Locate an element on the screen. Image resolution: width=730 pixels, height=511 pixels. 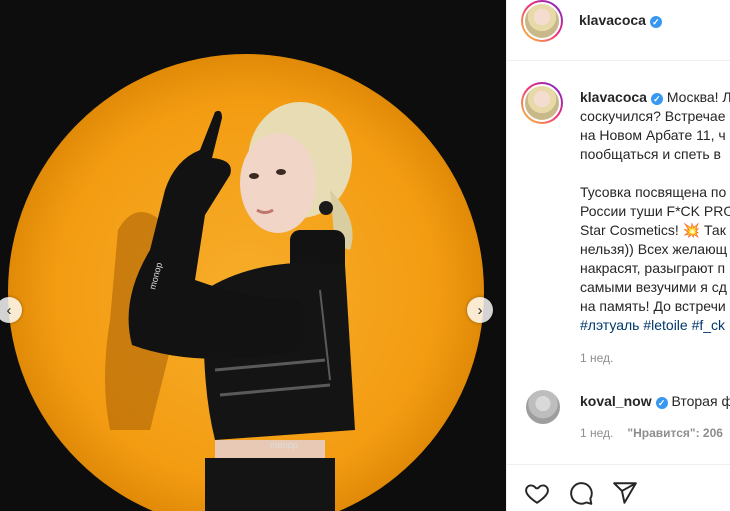
caption-line: России туши F*CK PRO is located at coordinates (655, 211).